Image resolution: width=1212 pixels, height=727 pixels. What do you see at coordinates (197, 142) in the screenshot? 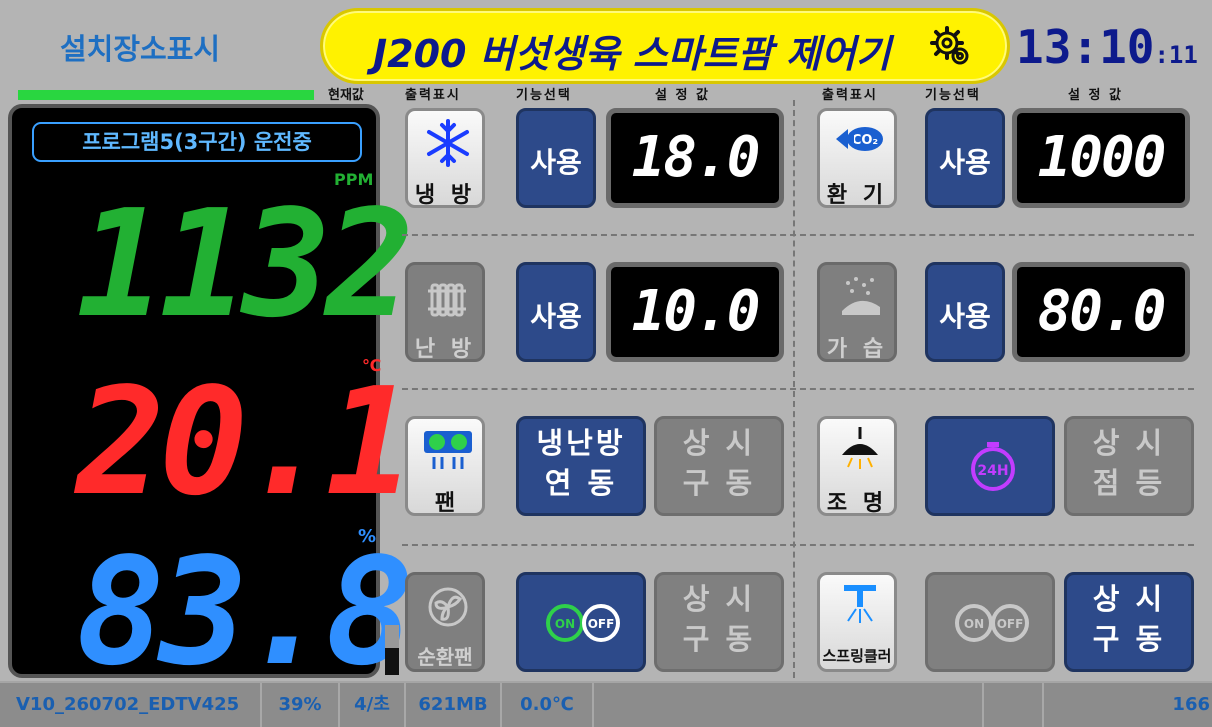
I see `program-status: 프로그램5(3구간) 운전중` at bounding box center [197, 142].